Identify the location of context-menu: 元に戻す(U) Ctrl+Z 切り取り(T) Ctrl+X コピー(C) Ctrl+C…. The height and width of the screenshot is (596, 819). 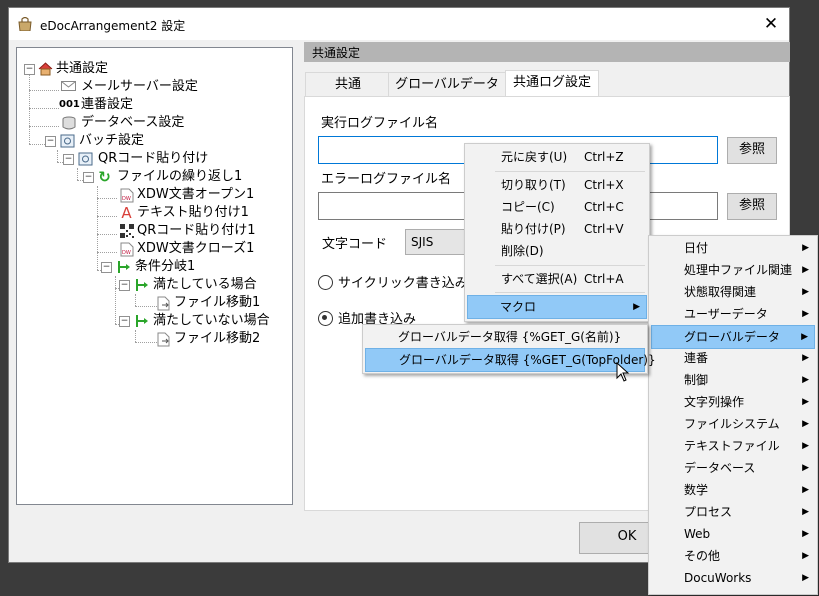
(557, 232).